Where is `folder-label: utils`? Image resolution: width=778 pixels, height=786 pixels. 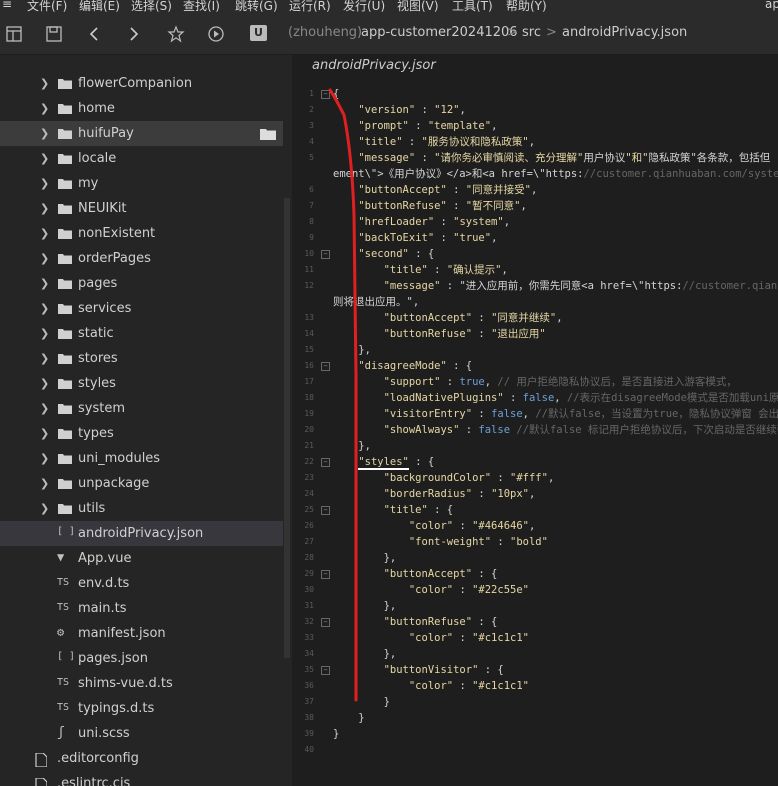 folder-label: utils is located at coordinates (92, 508).